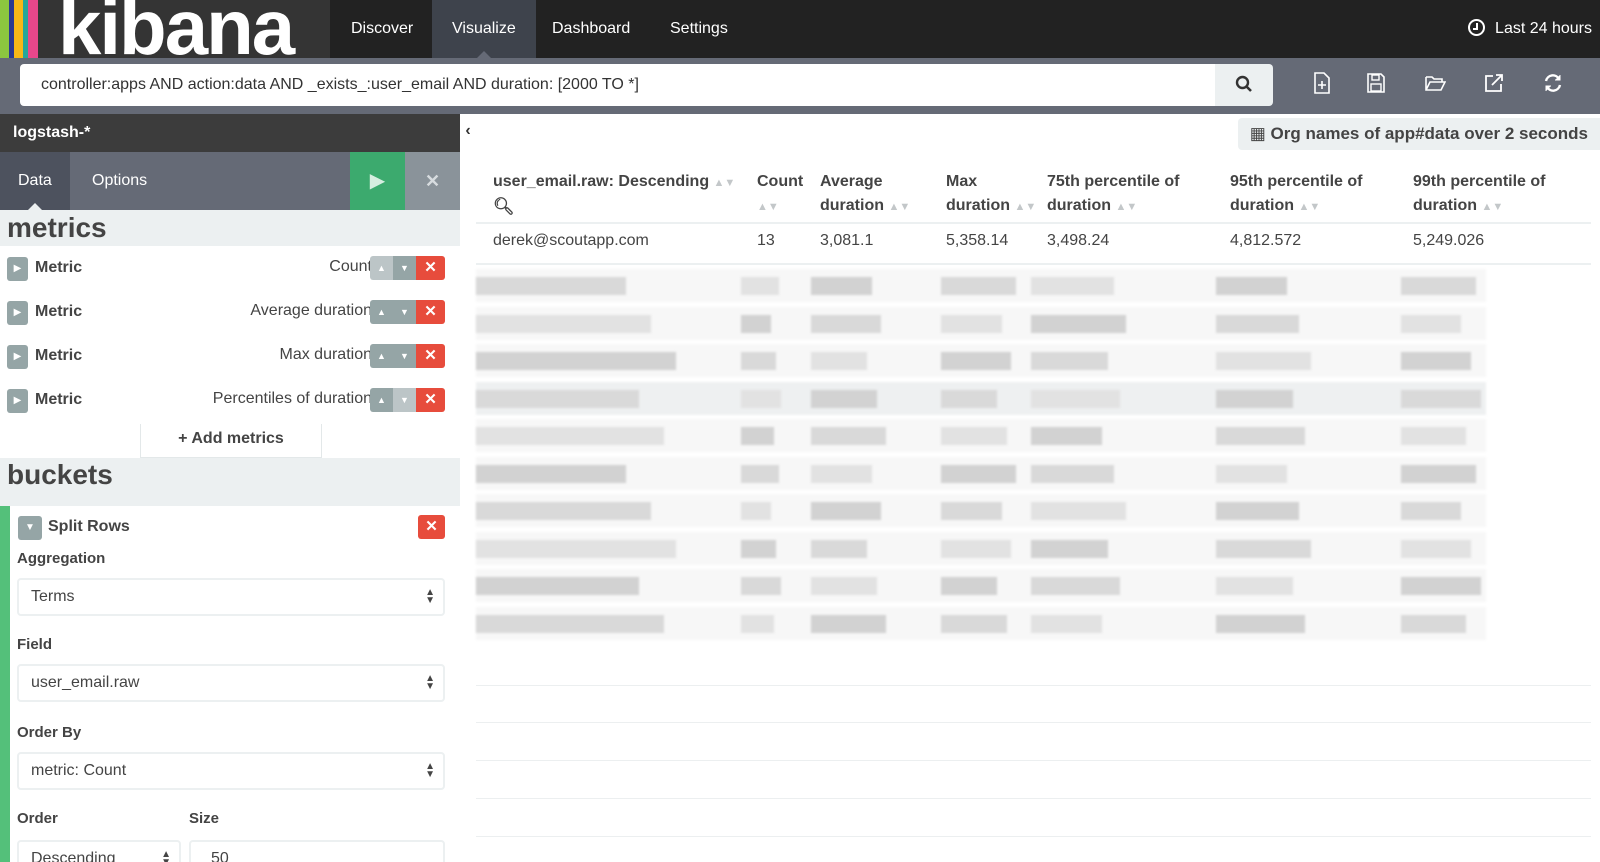  Describe the element at coordinates (784, 194) in the screenshot. I see `column-header: Count ▲▼` at that location.